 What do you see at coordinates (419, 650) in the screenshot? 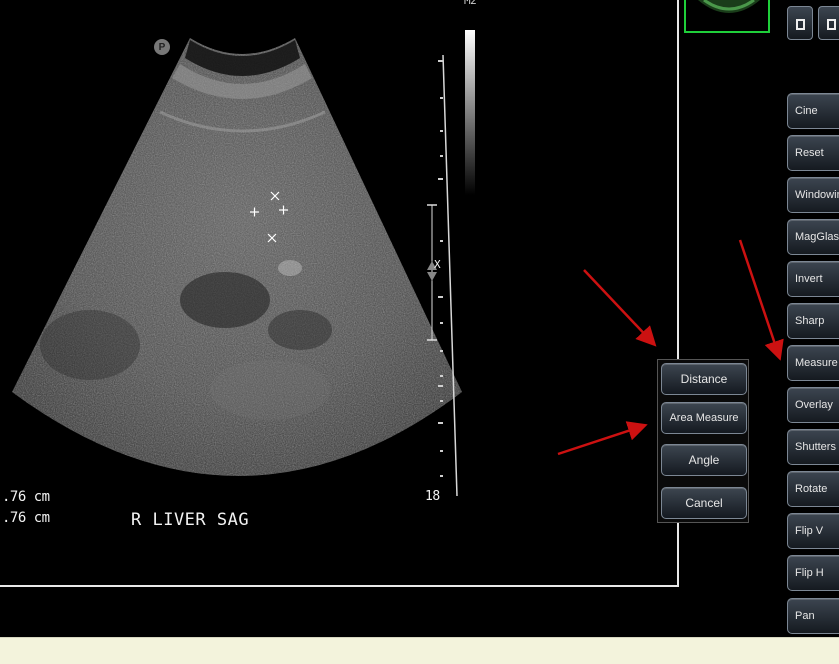
I see `status-bar` at bounding box center [419, 650].